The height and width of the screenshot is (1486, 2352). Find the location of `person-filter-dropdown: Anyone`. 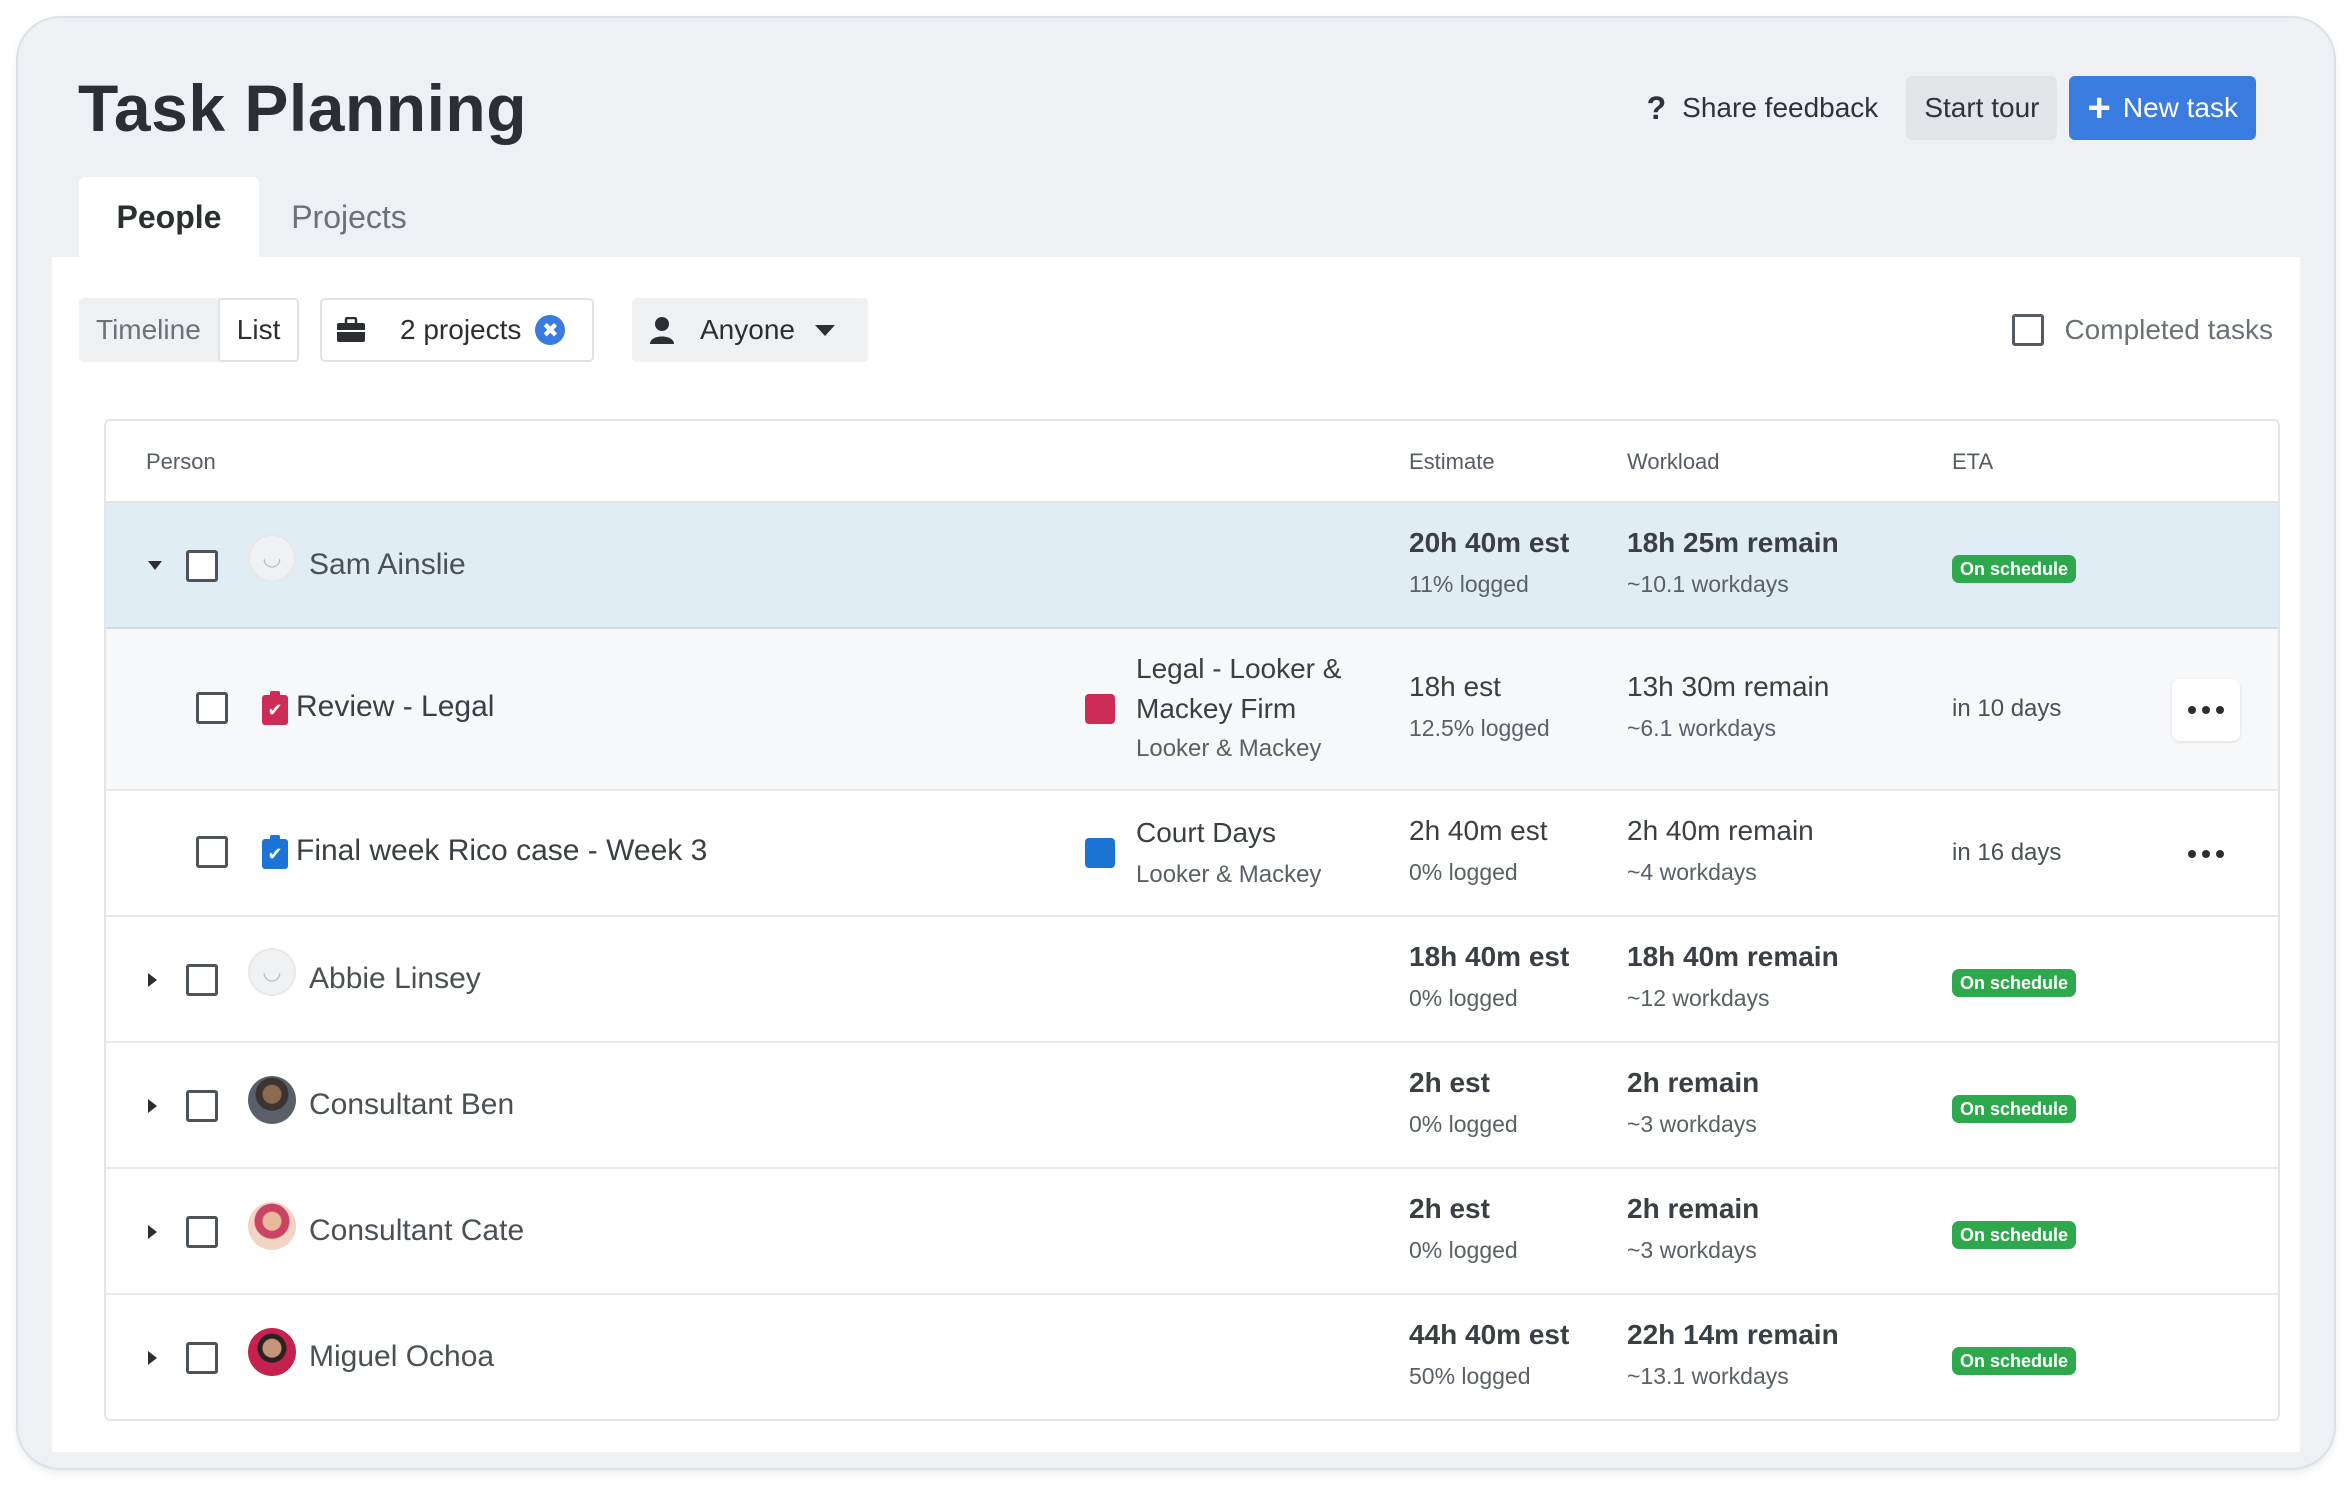

person-filter-dropdown: Anyone is located at coordinates (750, 330).